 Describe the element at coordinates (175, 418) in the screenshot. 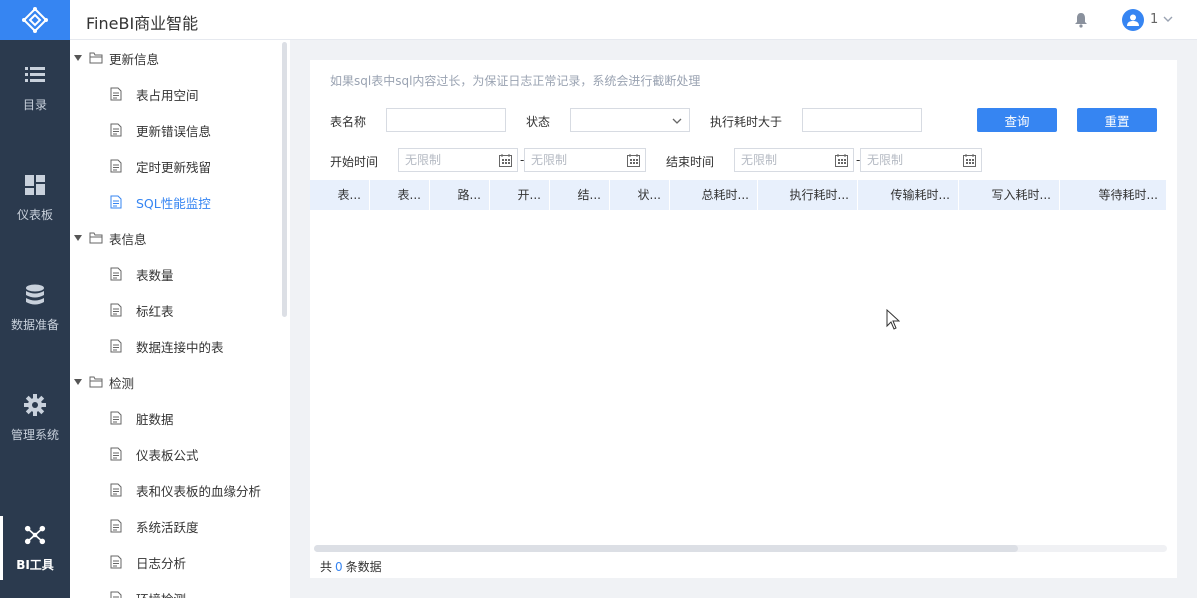

I see `tree-item-dirty-data: 脏数据` at that location.